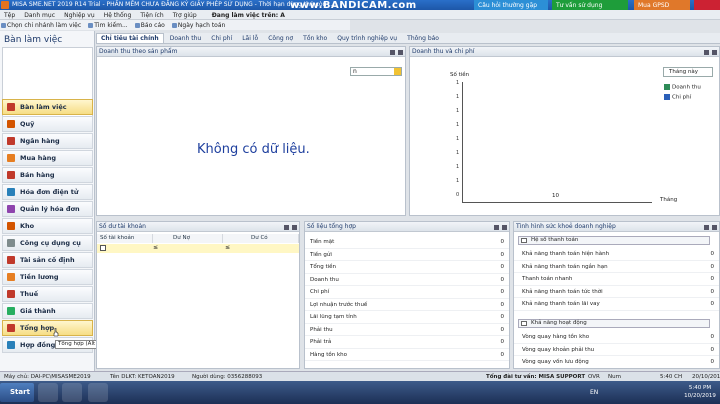 The image size is (720, 404). I want to click on col-account: Số tài khoản, so click(125, 238).